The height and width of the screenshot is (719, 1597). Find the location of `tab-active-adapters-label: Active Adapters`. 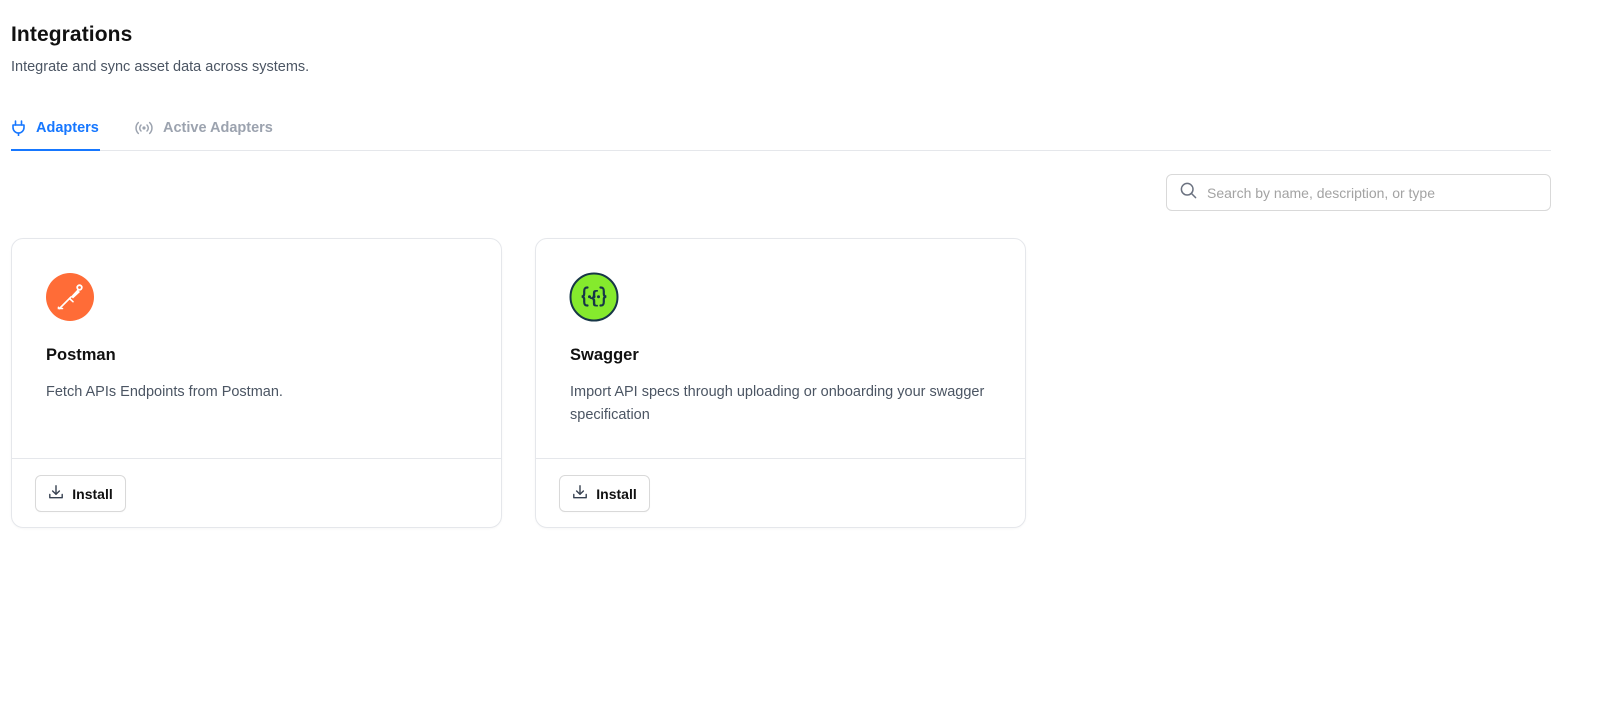

tab-active-adapters-label: Active Adapters is located at coordinates (218, 128).